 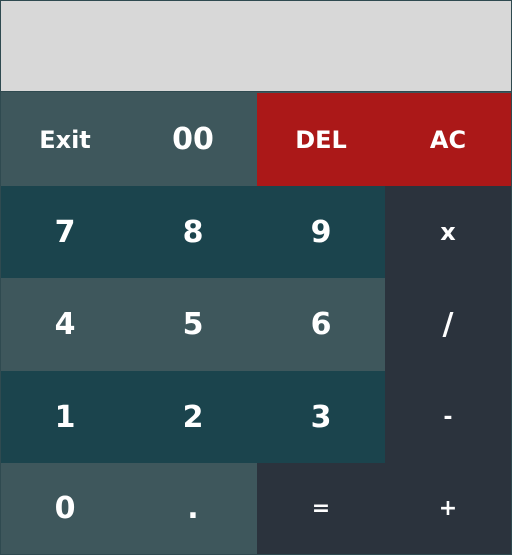 What do you see at coordinates (448, 417) in the screenshot?
I see `minus-button: -` at bounding box center [448, 417].